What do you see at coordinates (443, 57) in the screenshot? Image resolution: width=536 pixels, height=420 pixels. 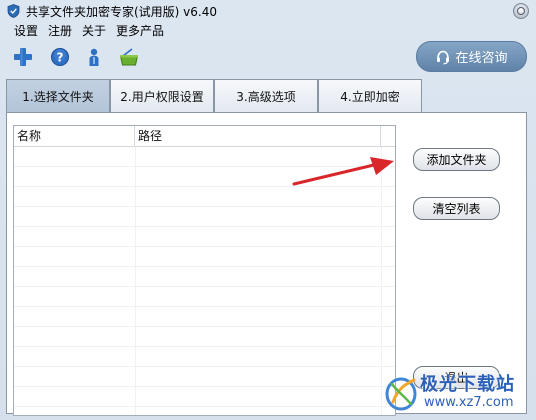 I see `headset-icon` at bounding box center [443, 57].